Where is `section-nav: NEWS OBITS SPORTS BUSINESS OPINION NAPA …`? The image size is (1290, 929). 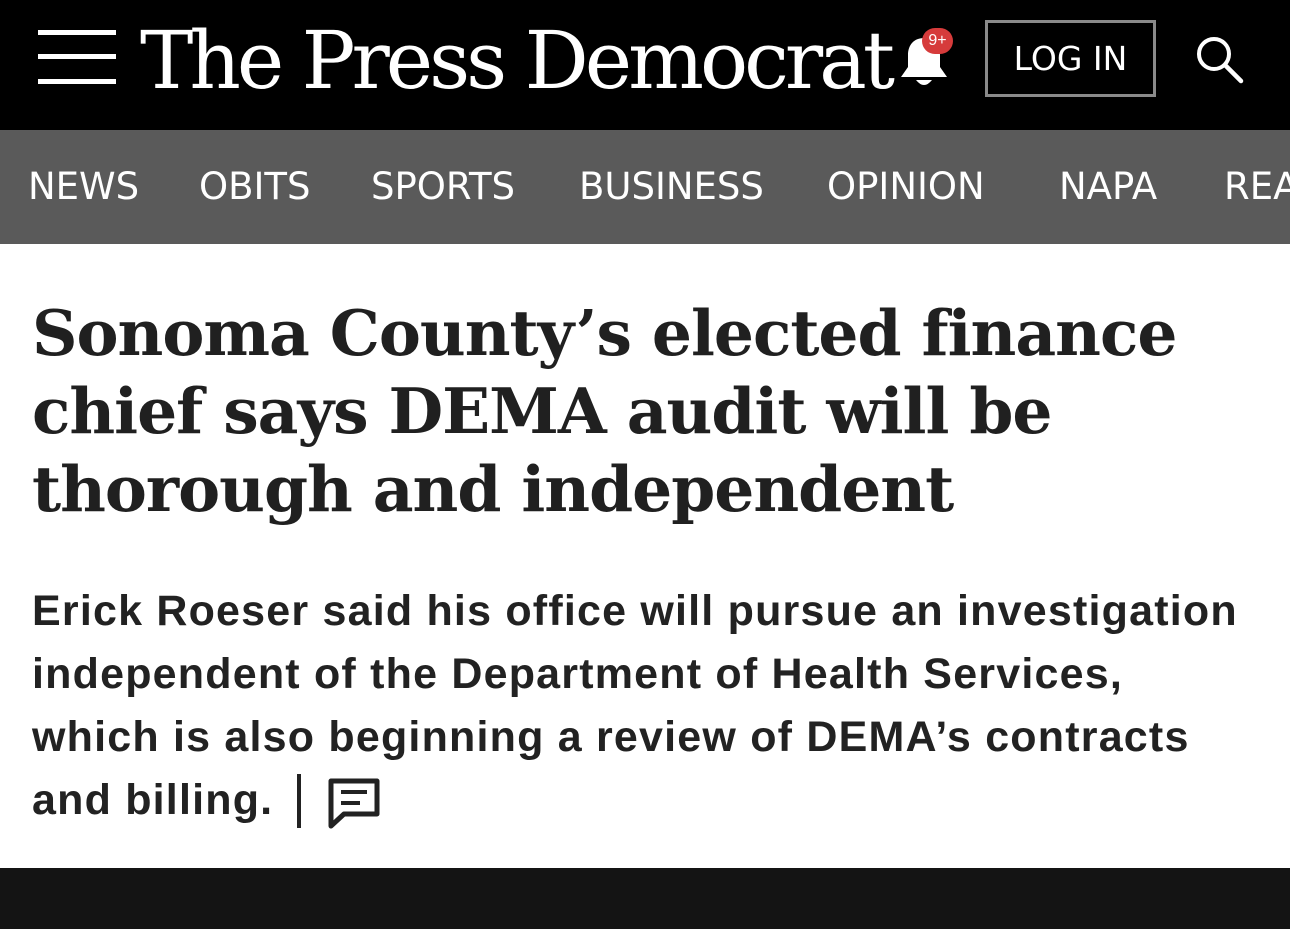 section-nav: NEWS OBITS SPORTS BUSINESS OPINION NAPA … is located at coordinates (645, 187).